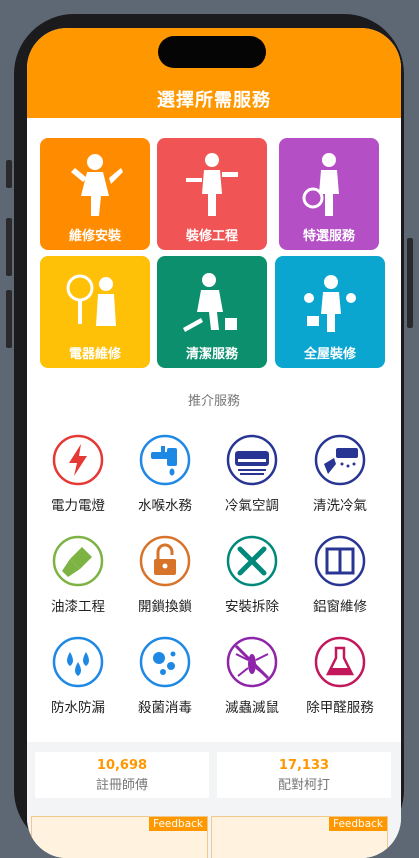 The height and width of the screenshot is (858, 419). Describe the element at coordinates (165, 506) in the screenshot. I see `service-label: 水喉水務` at that location.